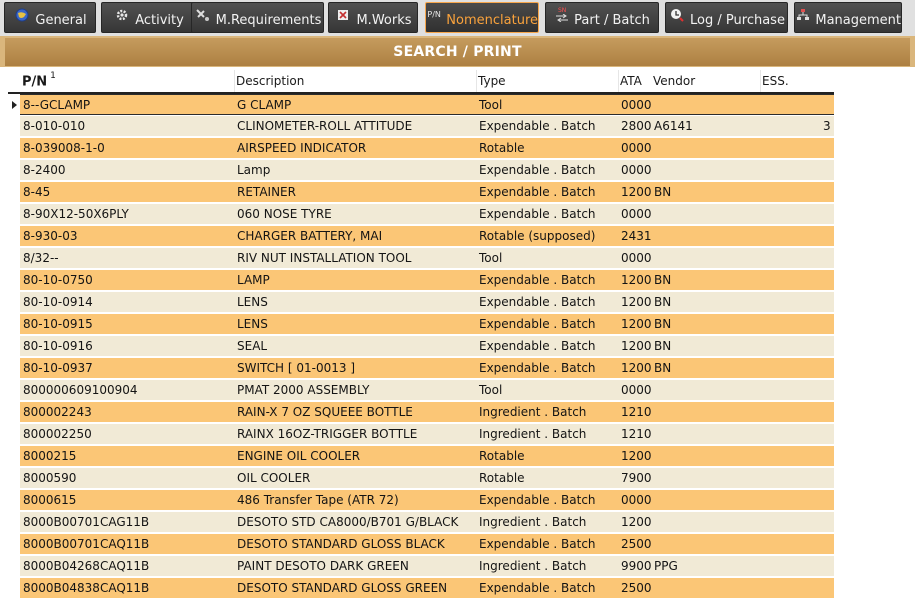 This screenshot has height=599, width=915. Describe the element at coordinates (324, 258) in the screenshot. I see `cell-description: RIV NUT INSTALLATION TOOL` at that location.